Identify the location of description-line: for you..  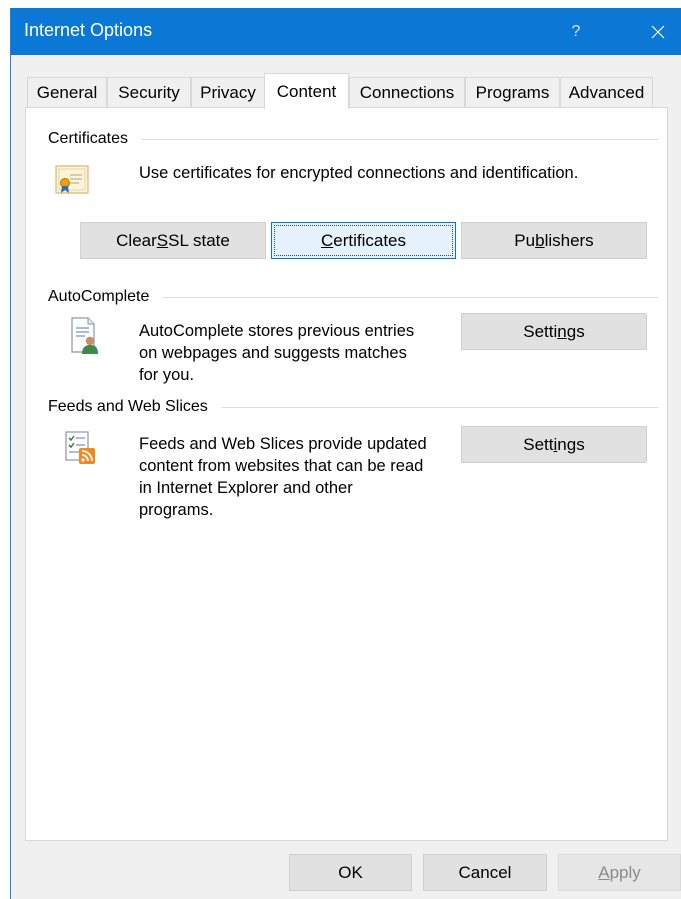
(167, 375).